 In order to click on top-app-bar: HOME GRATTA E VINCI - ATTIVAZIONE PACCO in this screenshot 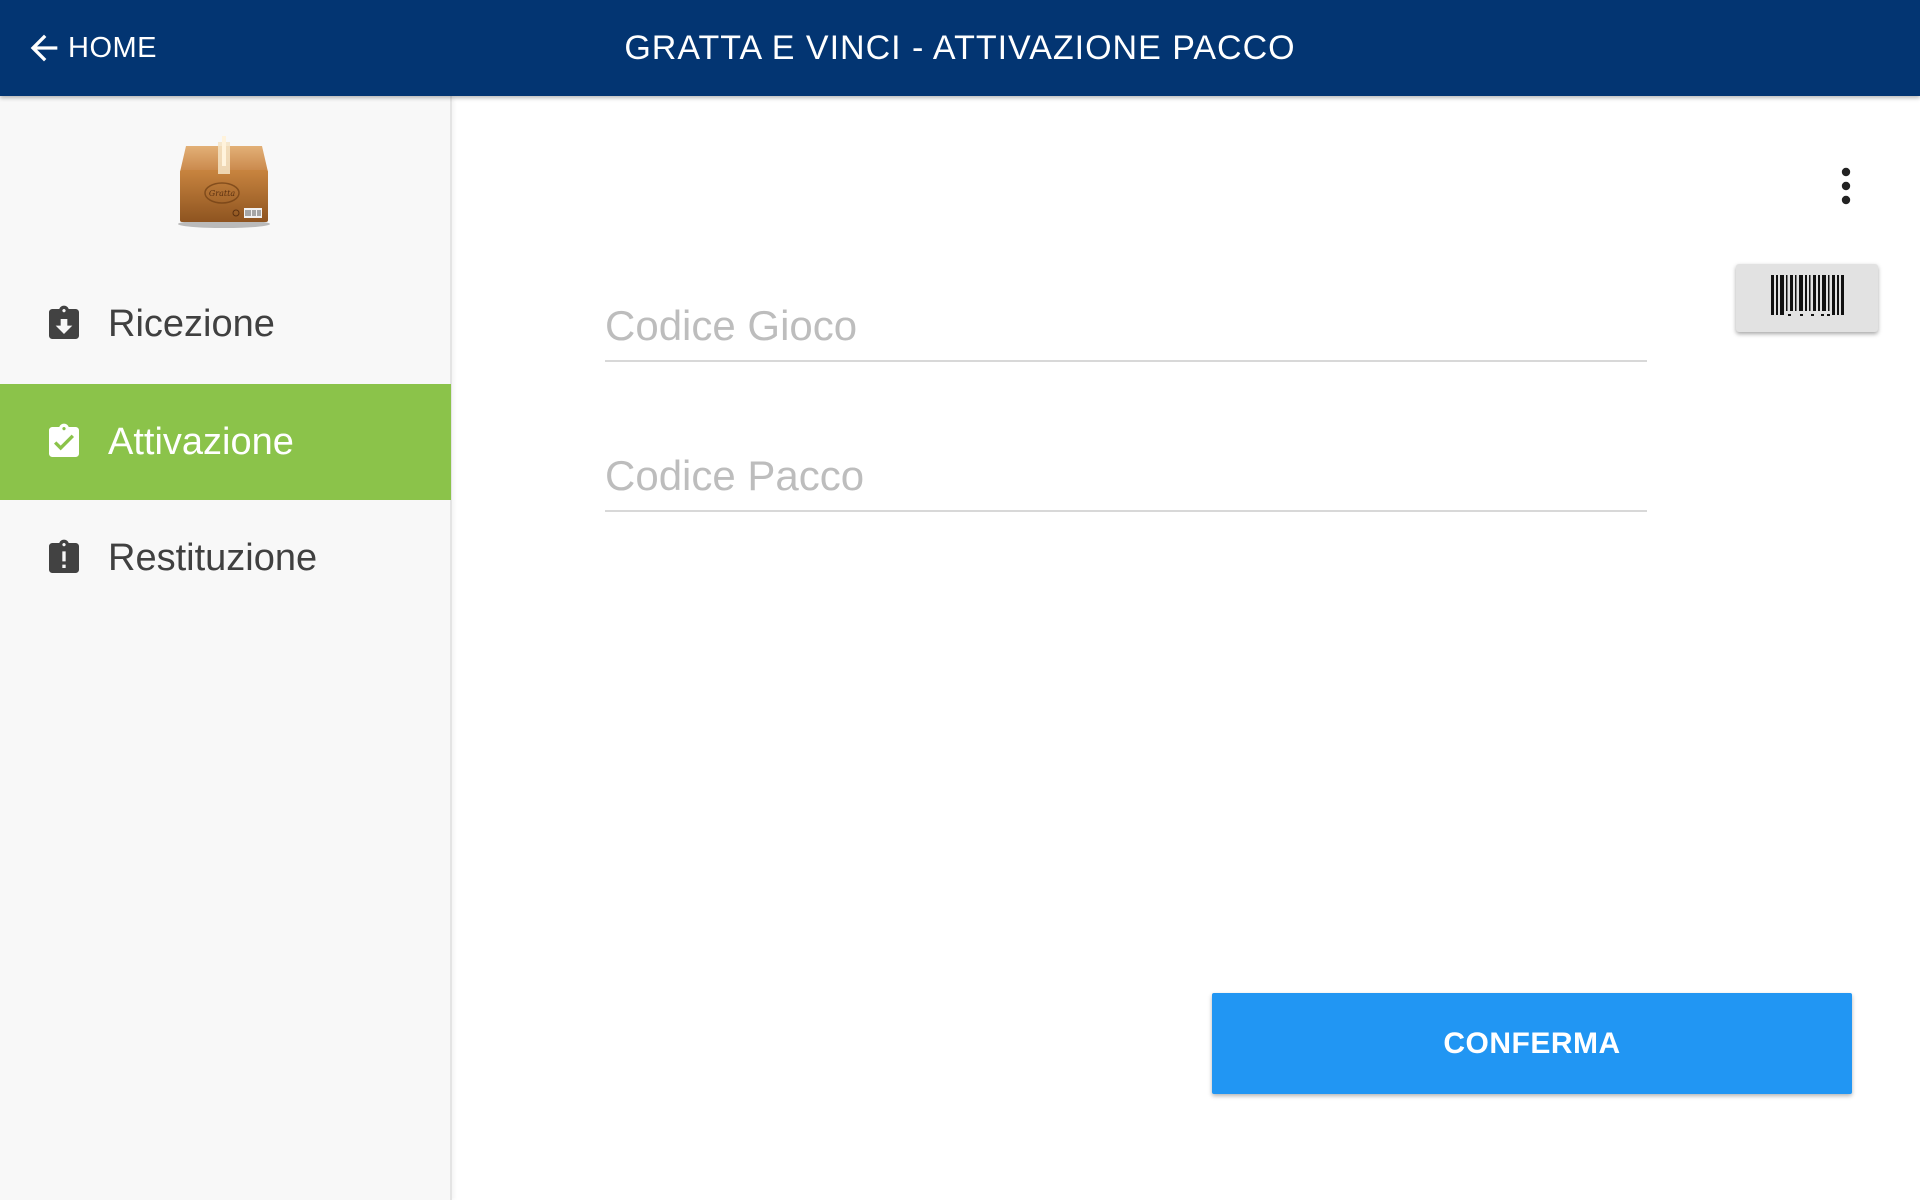, I will do `click(960, 48)`.